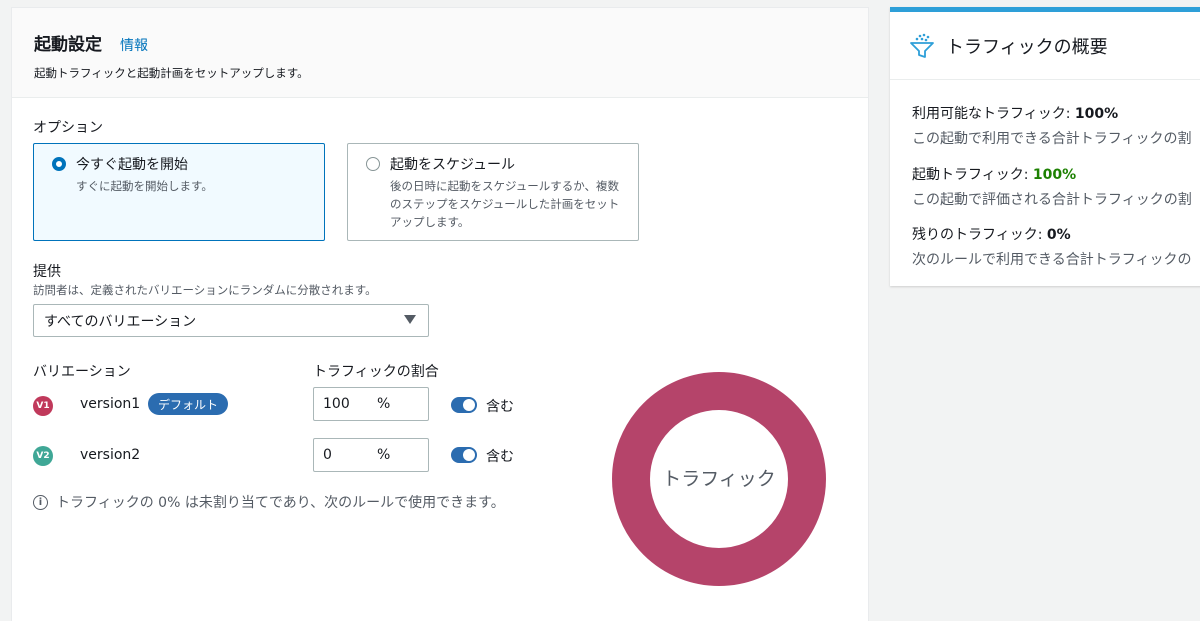 The width and height of the screenshot is (1200, 621). What do you see at coordinates (410, 319) in the screenshot?
I see `caret-down-icon` at bounding box center [410, 319].